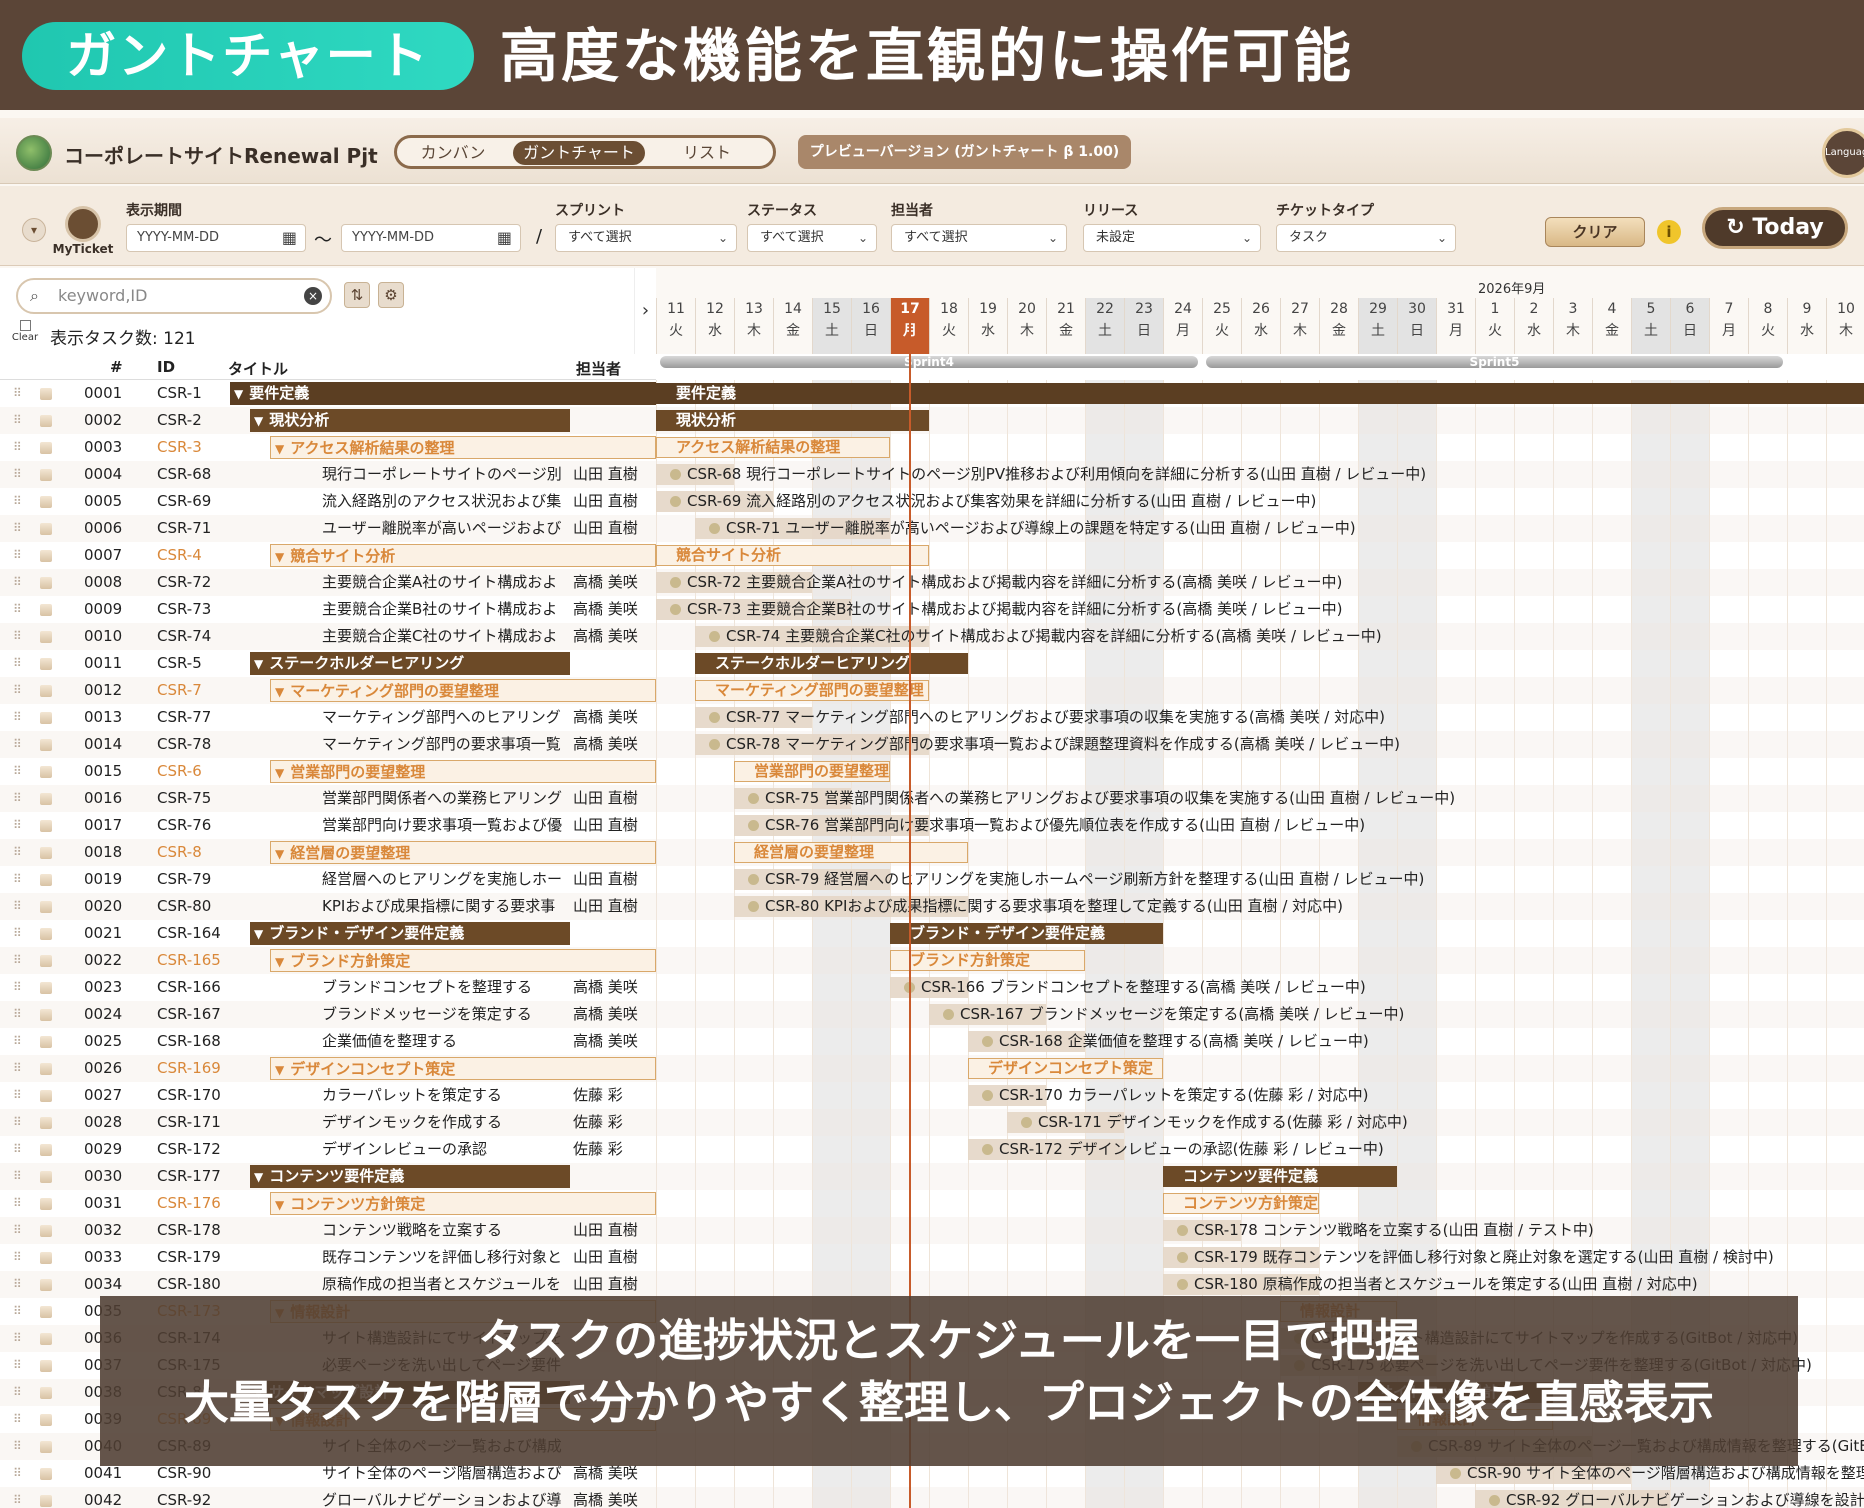 The width and height of the screenshot is (1864, 1508). Describe the element at coordinates (328, 420) in the screenshot. I see `table-row: ⠿ 0002 CSR-2 ▼ 現状分析` at that location.